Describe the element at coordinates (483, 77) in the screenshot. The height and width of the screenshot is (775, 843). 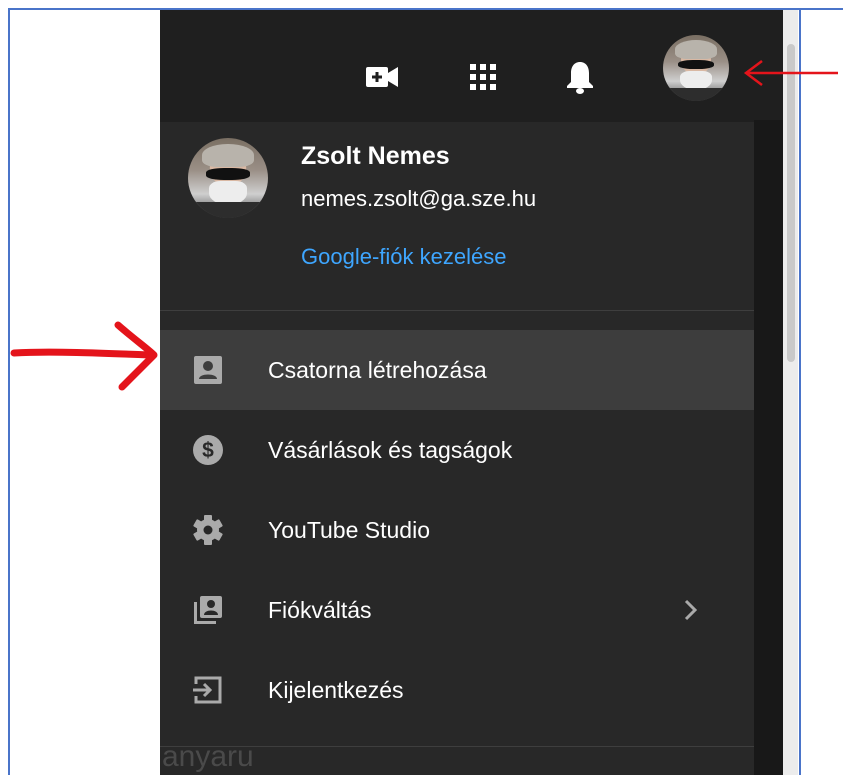
I see `apps-grid-icon` at that location.